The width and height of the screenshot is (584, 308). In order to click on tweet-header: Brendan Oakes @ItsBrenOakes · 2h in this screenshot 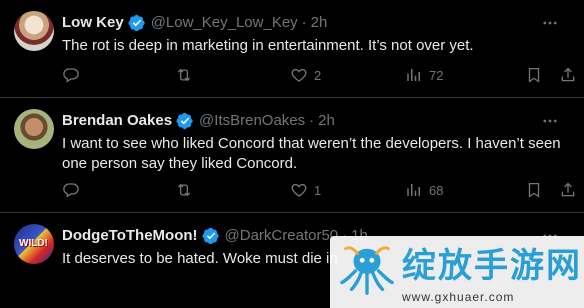, I will do `click(303, 121)`.